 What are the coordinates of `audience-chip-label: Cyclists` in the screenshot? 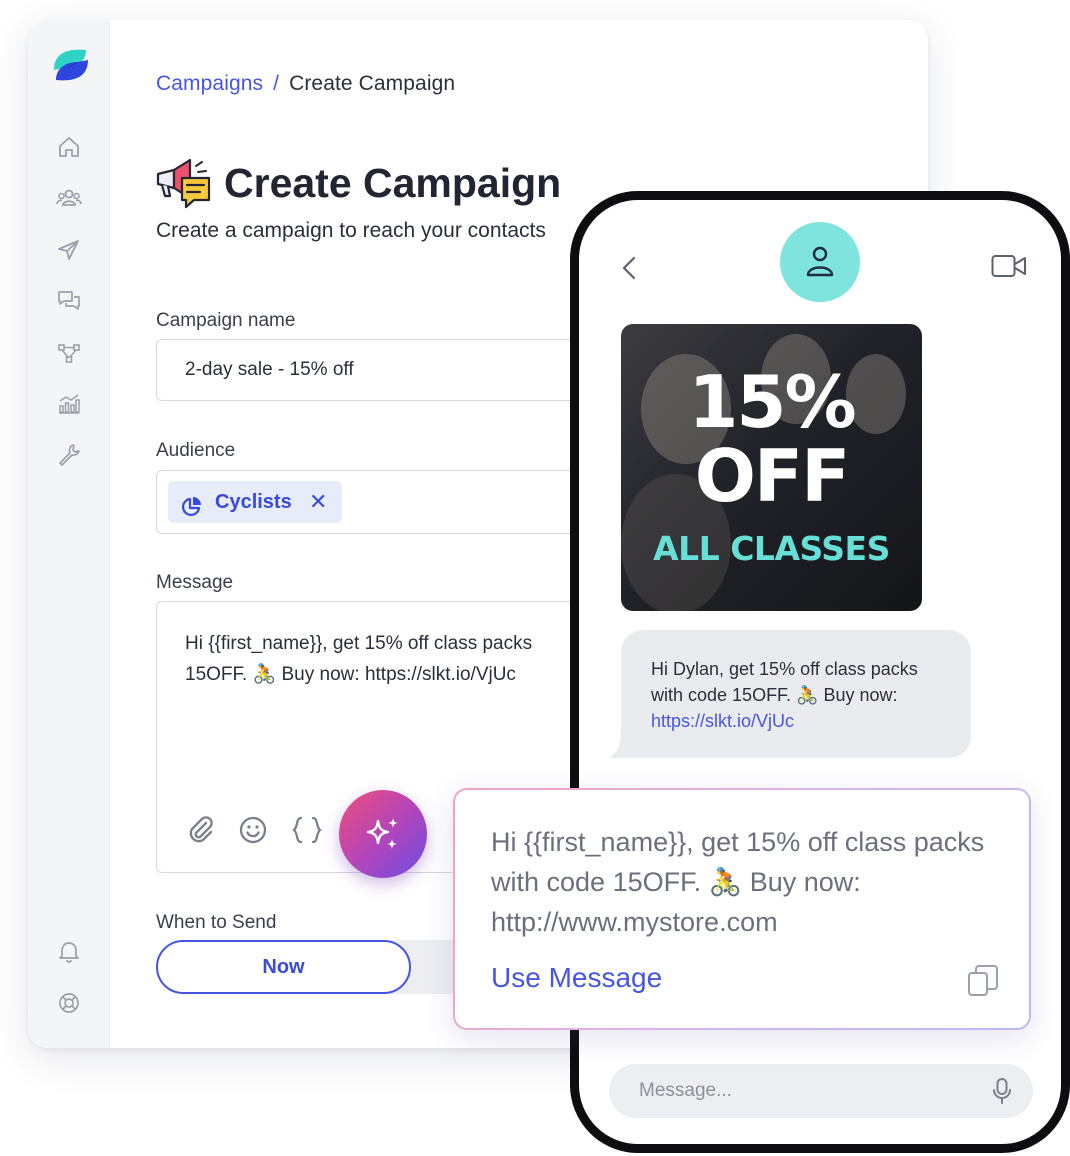 It's located at (253, 502).